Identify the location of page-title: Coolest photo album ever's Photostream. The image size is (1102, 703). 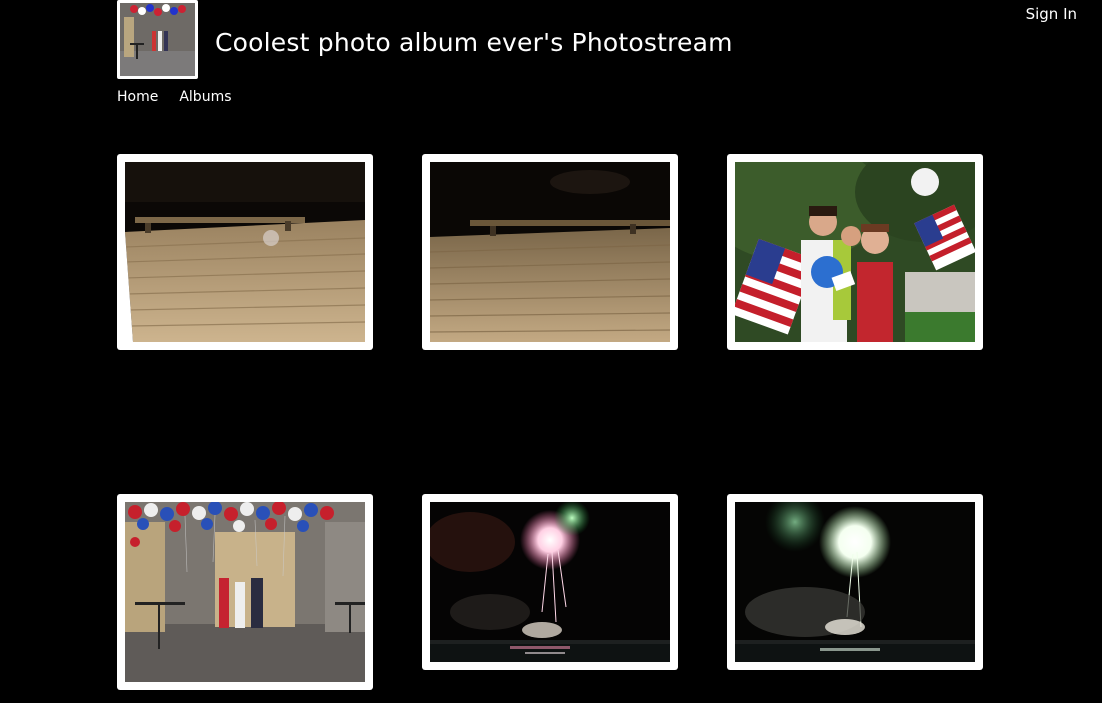
(474, 42).